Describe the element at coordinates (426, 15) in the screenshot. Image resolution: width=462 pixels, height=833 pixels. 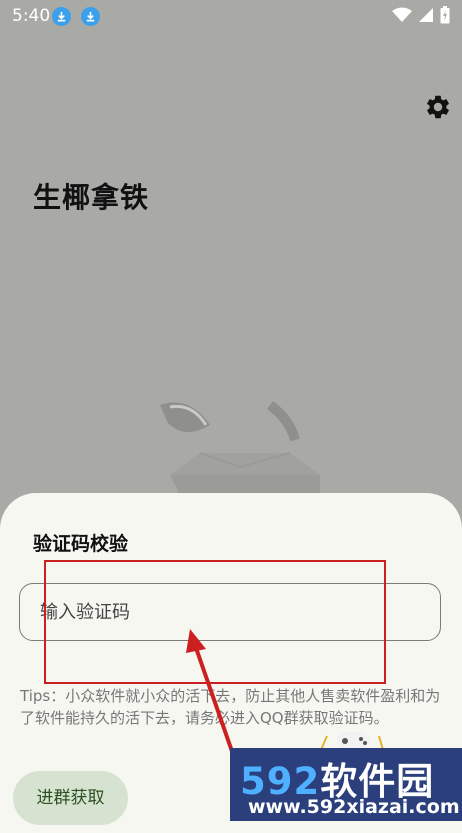
I see `signal-icon` at that location.